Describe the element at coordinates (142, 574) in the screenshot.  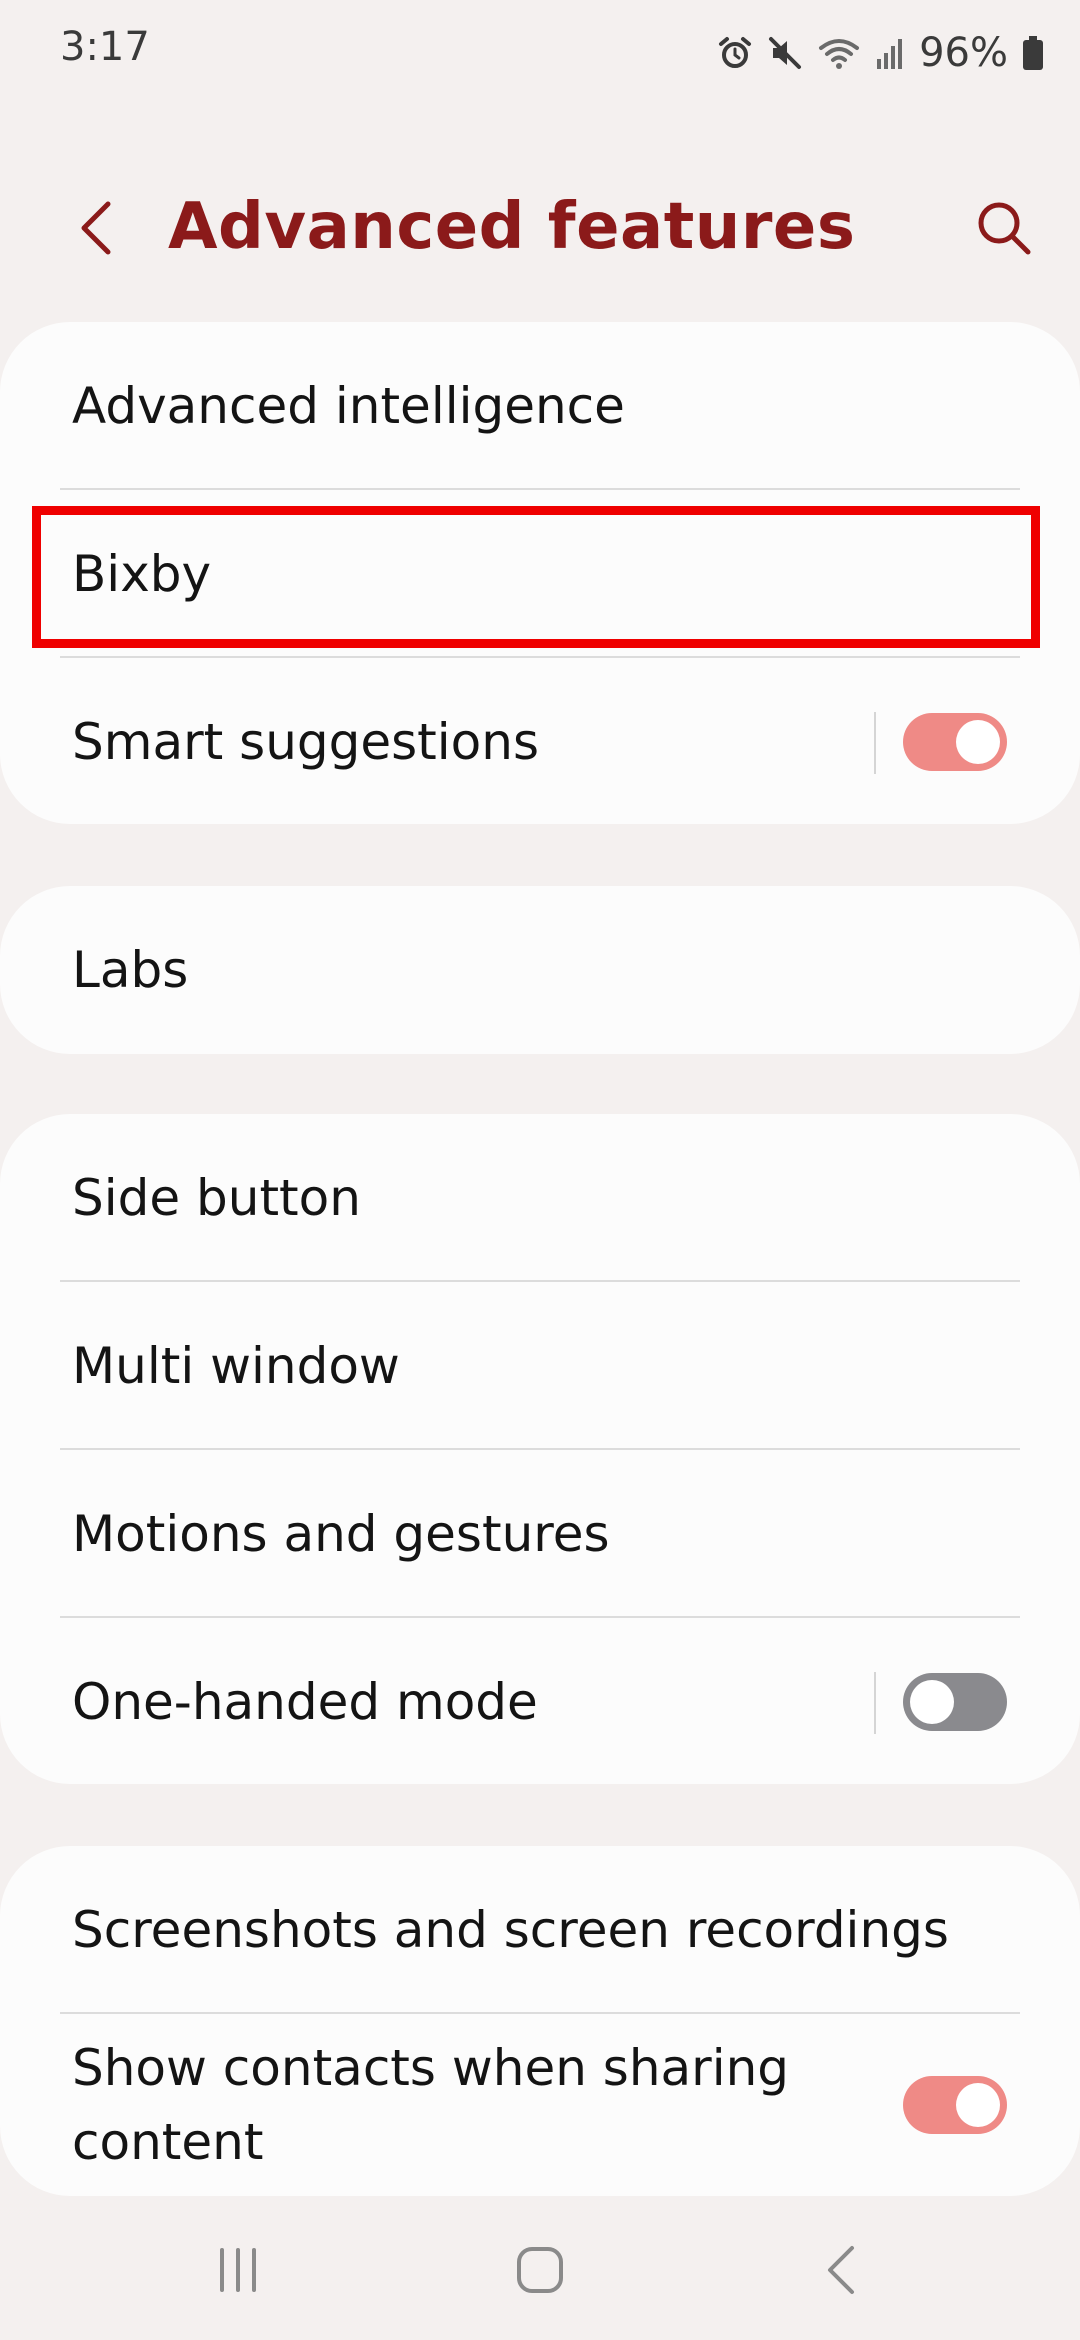
I see `setting-label: Bixby` at that location.